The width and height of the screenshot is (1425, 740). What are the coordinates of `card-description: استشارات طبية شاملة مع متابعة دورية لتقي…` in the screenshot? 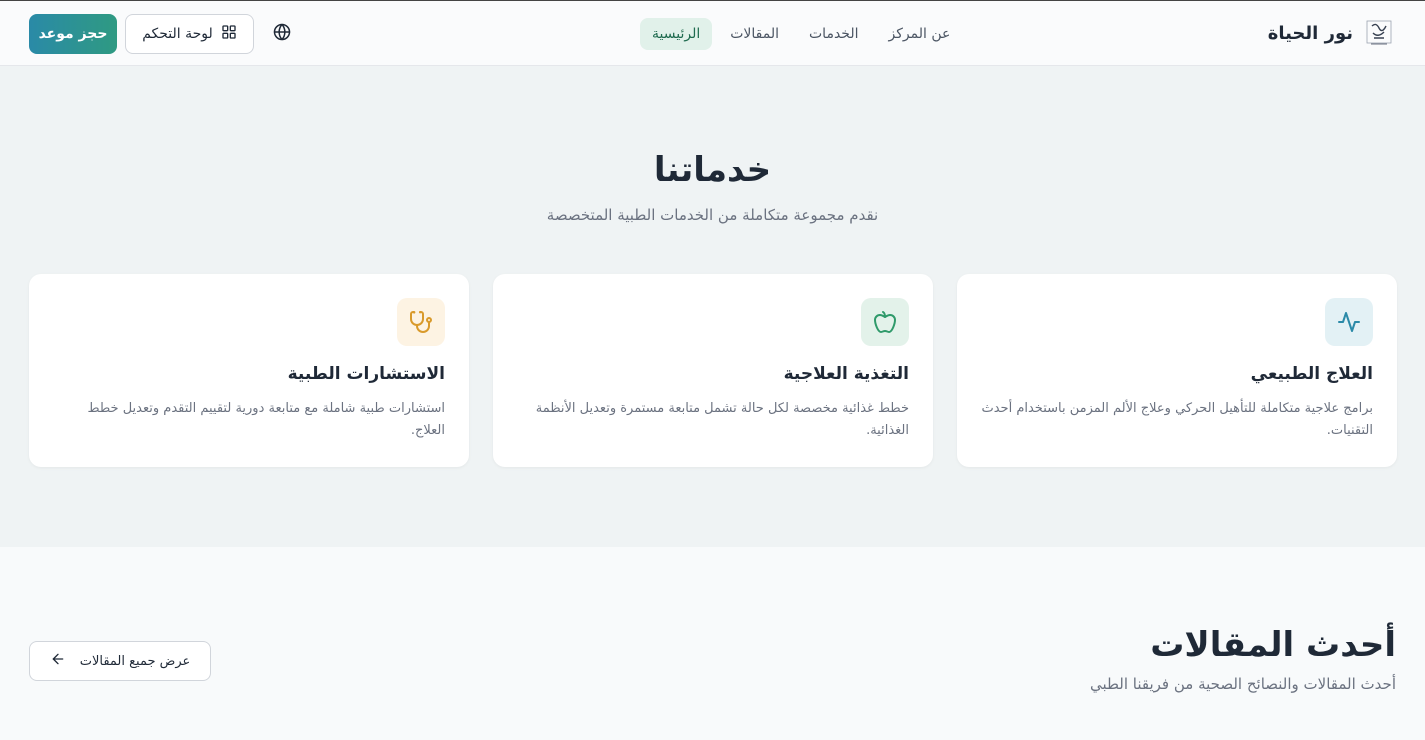 It's located at (266, 419).